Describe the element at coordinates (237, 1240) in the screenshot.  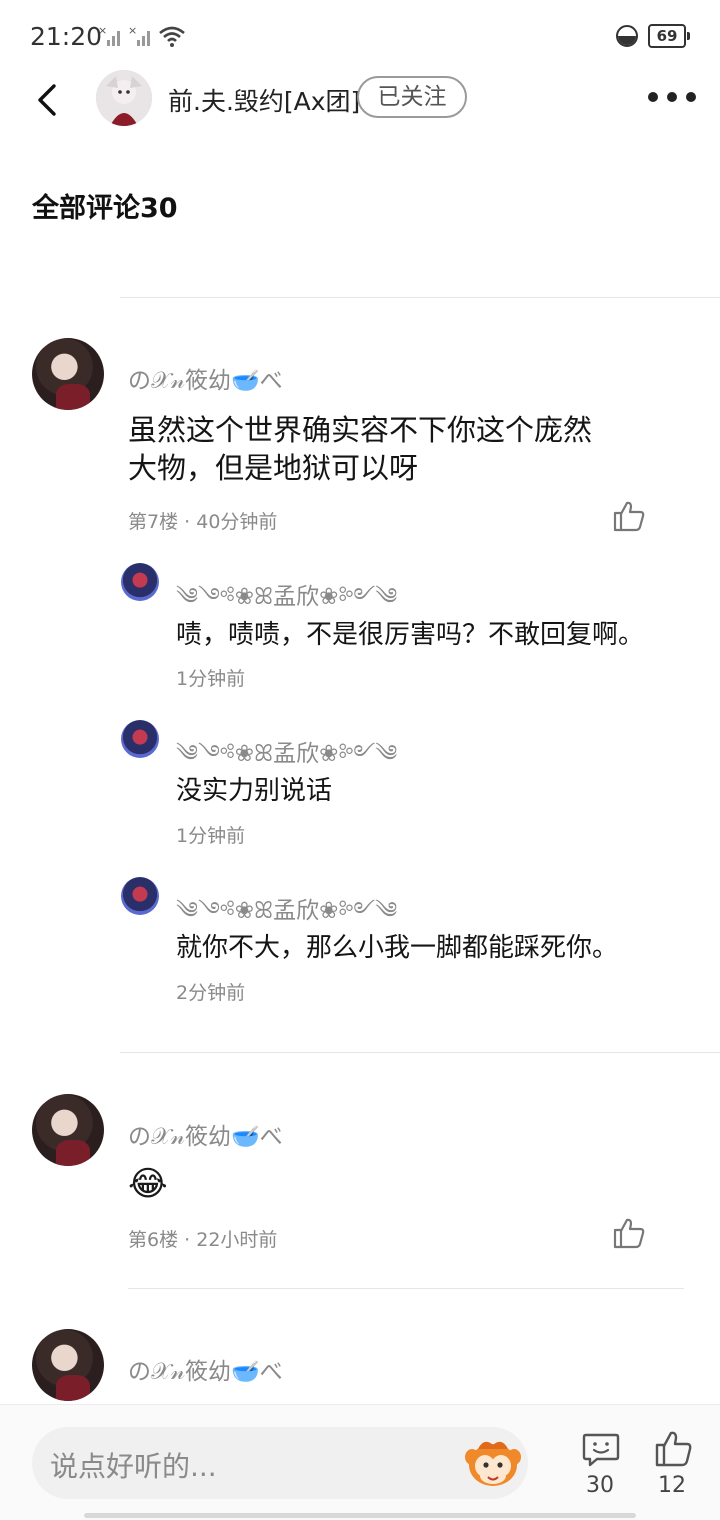
I see `comment-time: 22小时前` at that location.